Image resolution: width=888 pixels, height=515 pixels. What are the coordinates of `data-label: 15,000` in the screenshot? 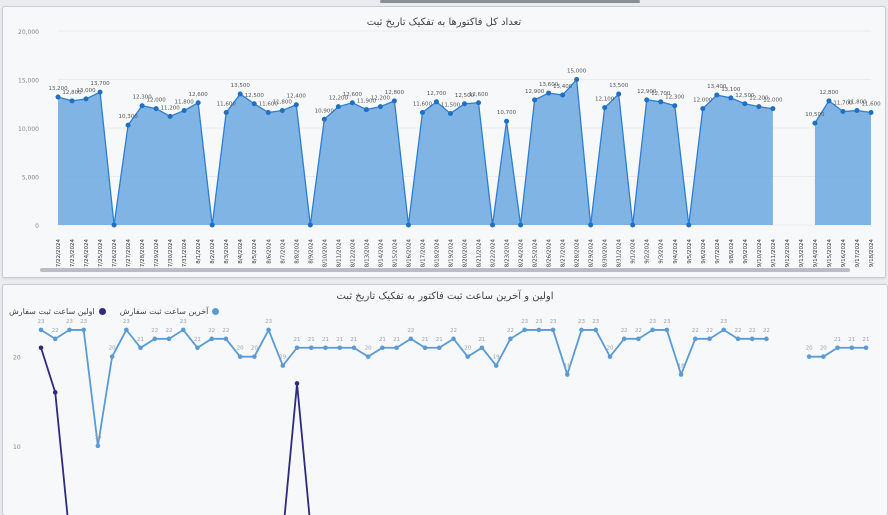 It's located at (577, 72).